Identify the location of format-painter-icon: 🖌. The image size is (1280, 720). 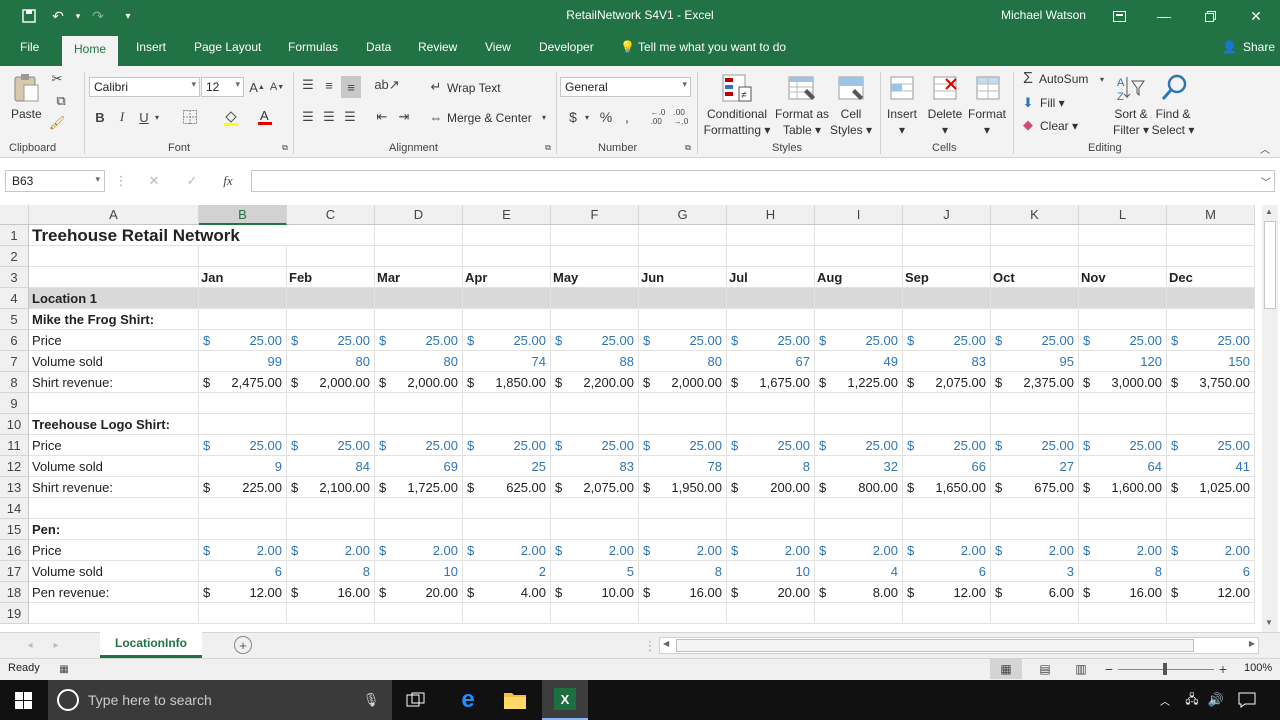
(57, 123).